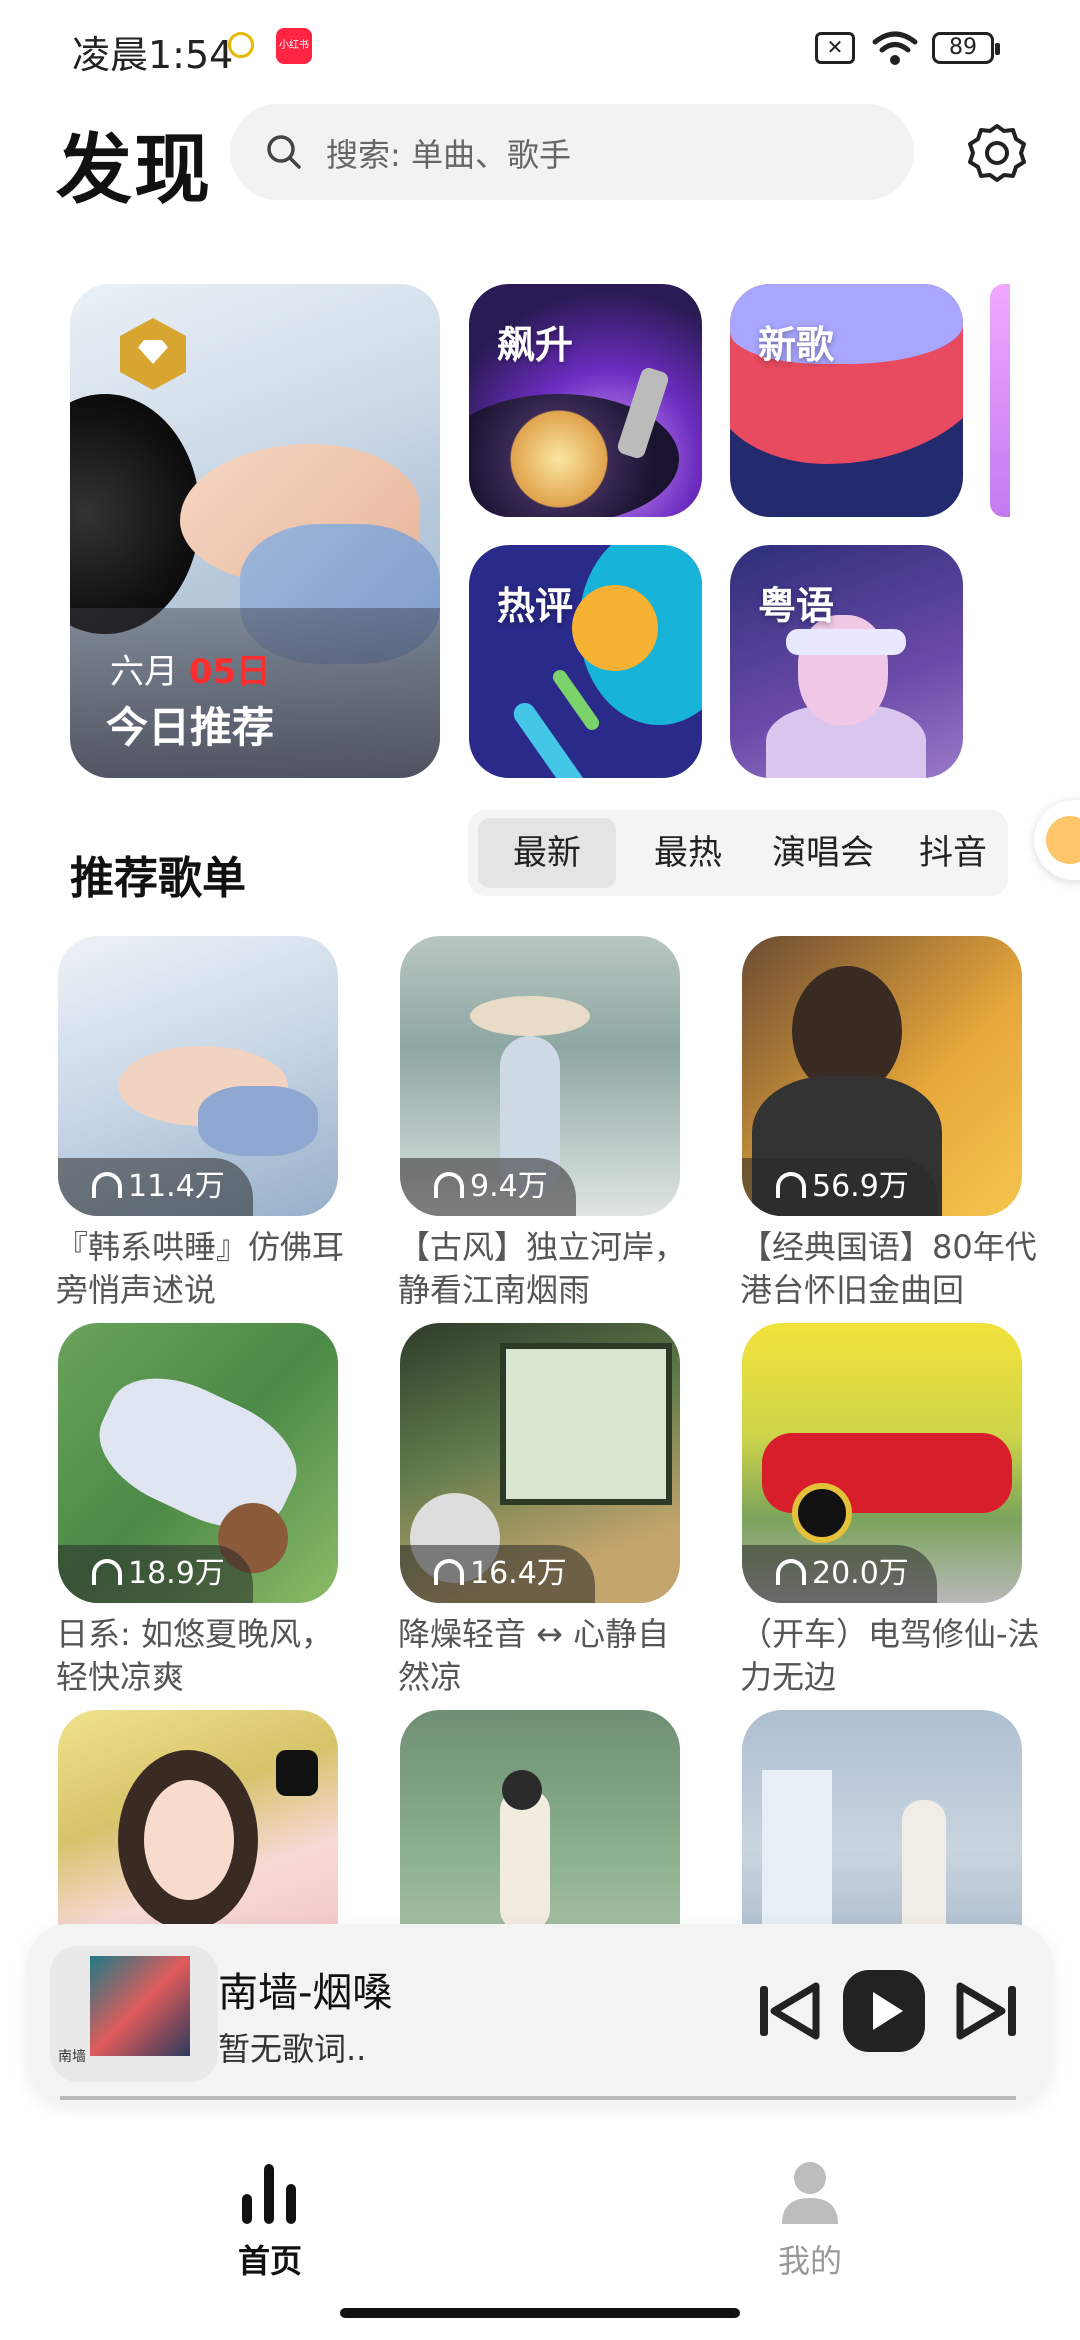 Image resolution: width=1080 pixels, height=2340 pixels. What do you see at coordinates (530, 1016) in the screenshot?
I see `umbrella-shape` at bounding box center [530, 1016].